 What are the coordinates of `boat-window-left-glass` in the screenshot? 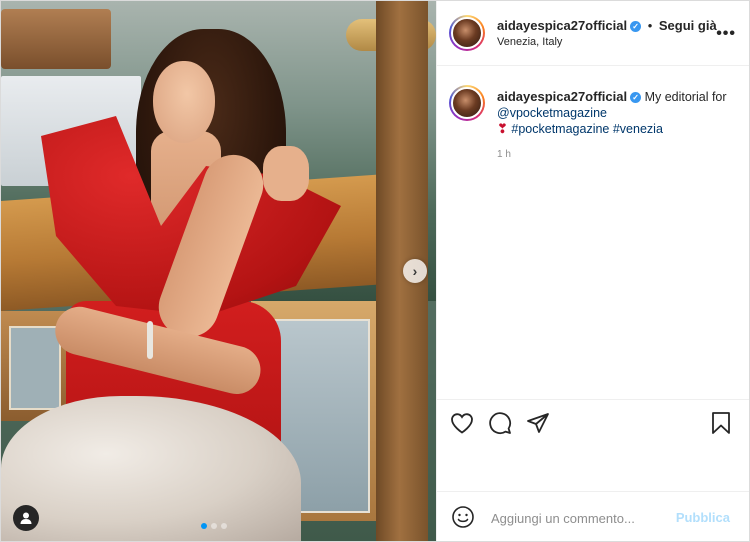 It's located at (35, 368).